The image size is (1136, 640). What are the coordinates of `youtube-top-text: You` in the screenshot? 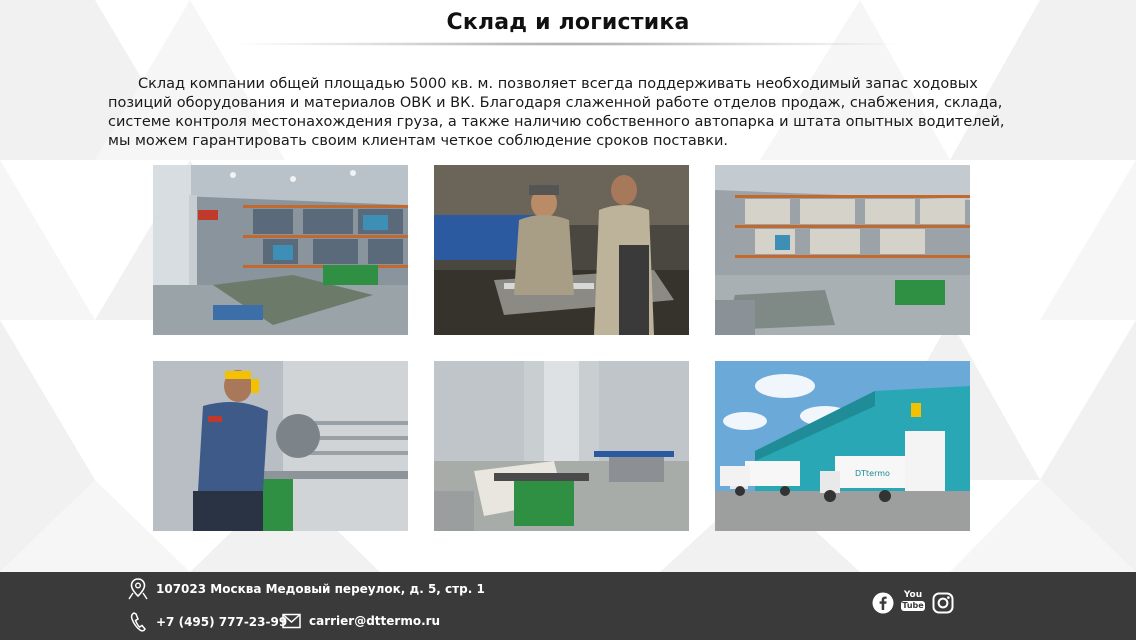 It's located at (913, 595).